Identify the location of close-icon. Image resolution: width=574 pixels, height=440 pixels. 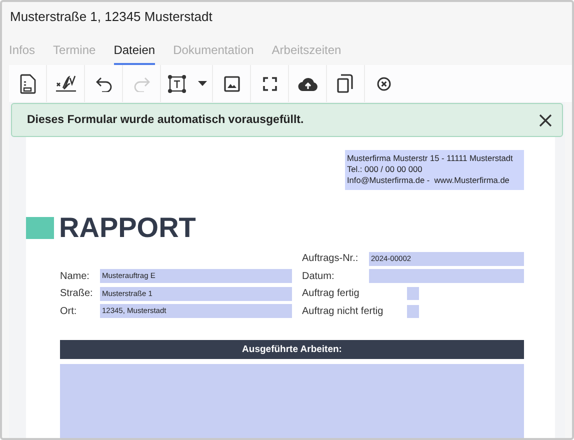
(545, 120).